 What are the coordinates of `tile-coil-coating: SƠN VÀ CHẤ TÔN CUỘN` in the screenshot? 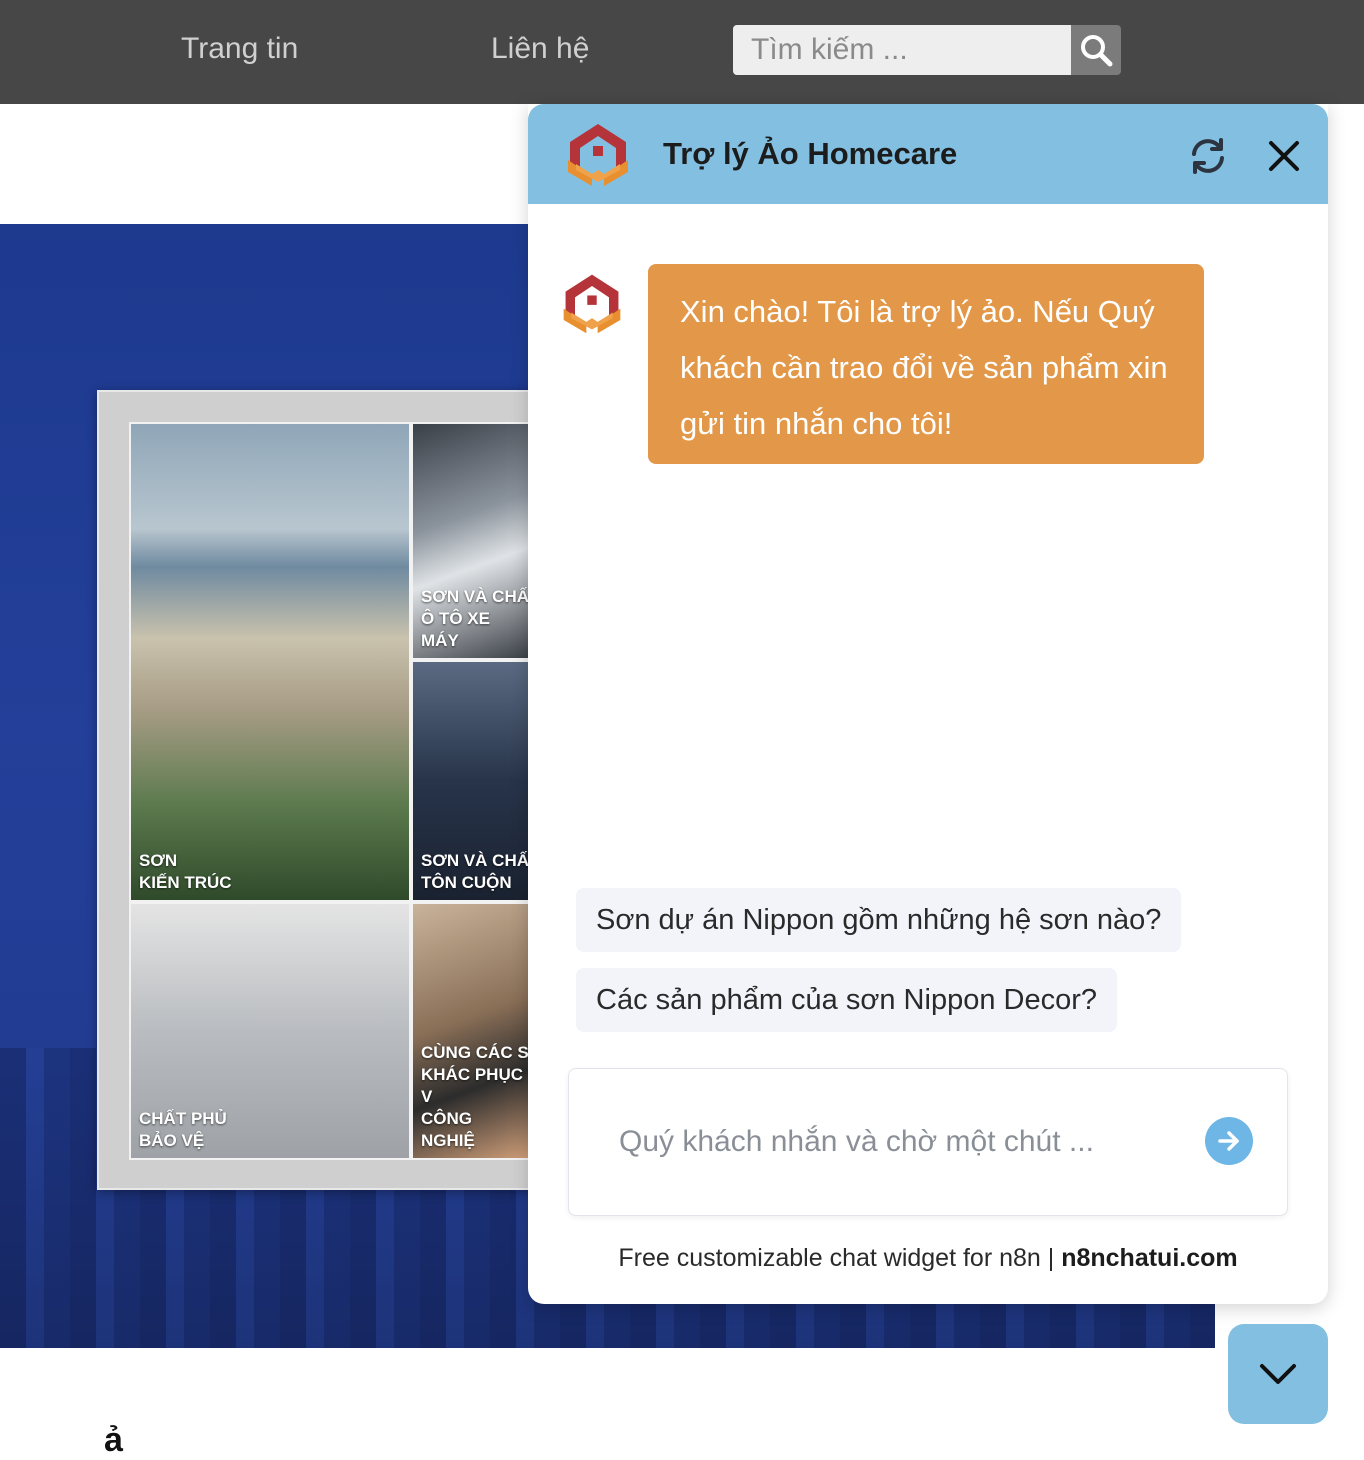 It's located at (471, 781).